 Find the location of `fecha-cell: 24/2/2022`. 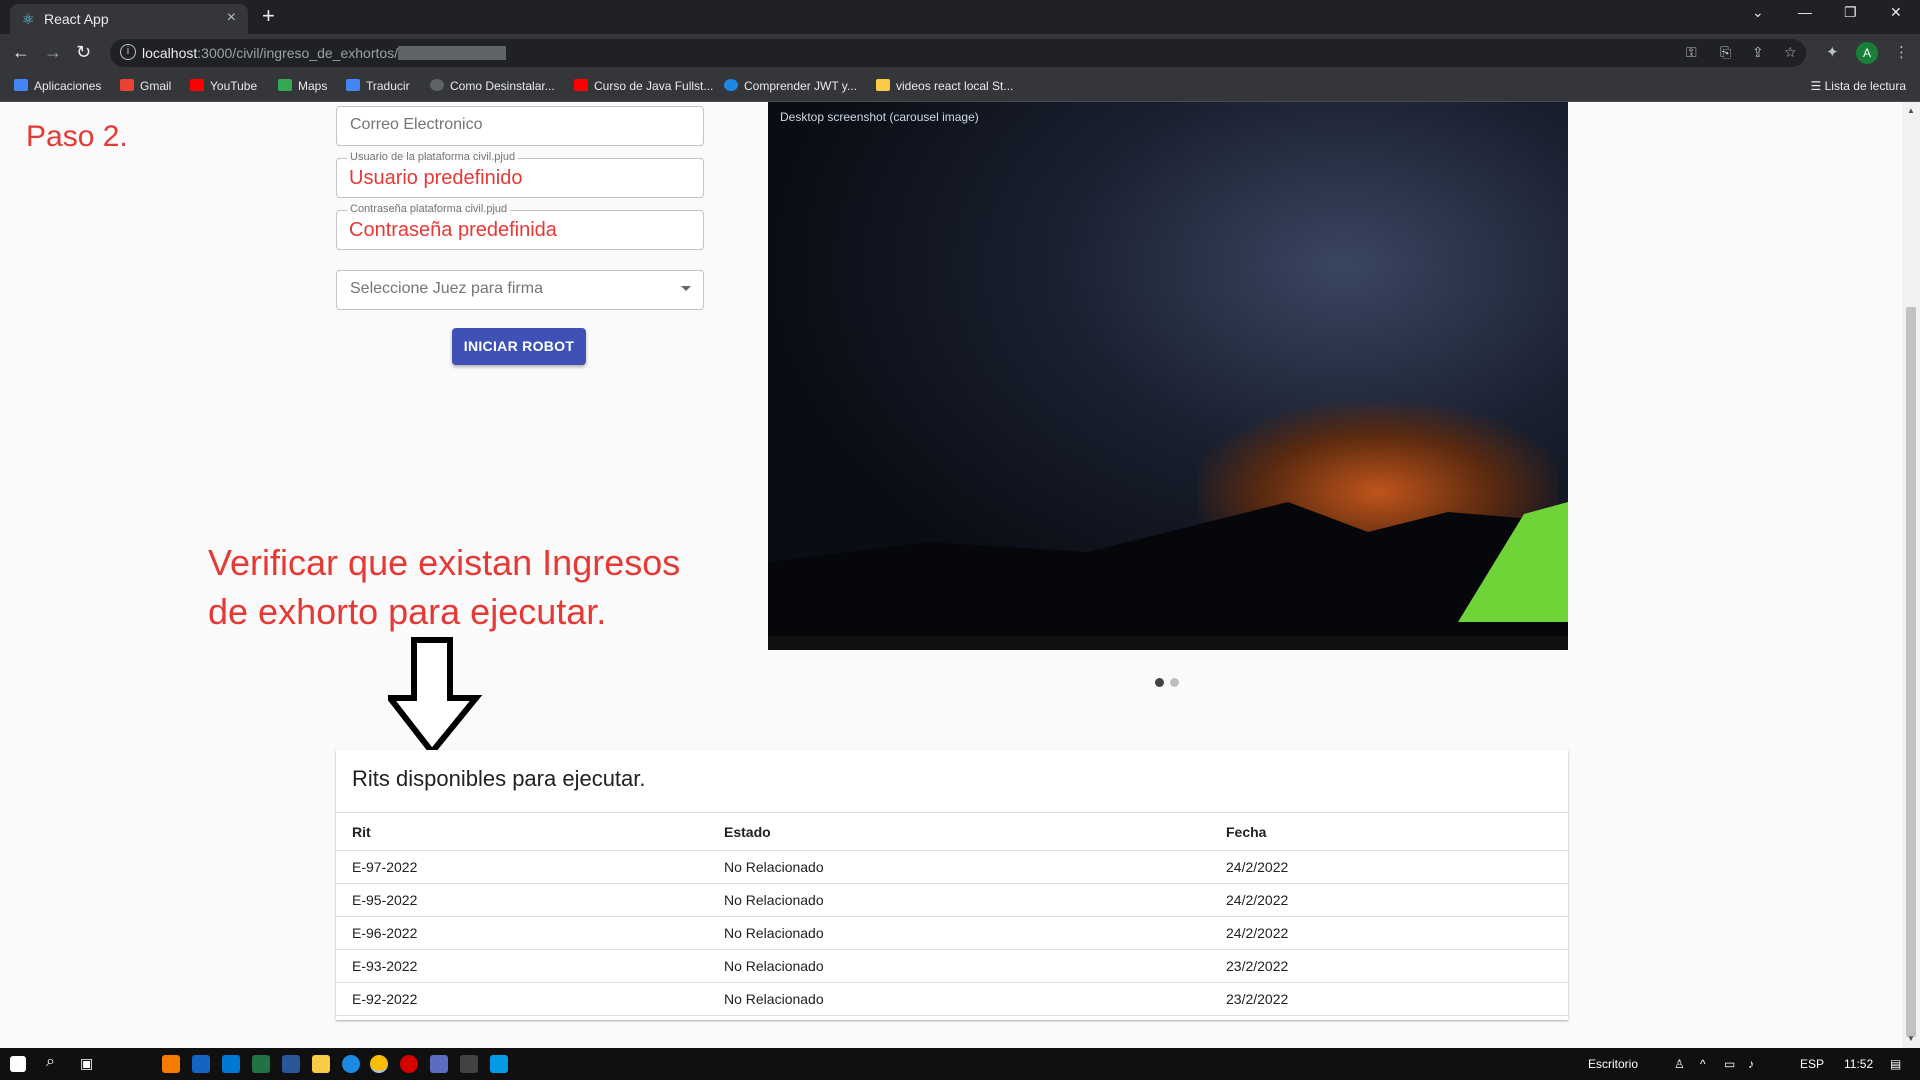

fecha-cell: 24/2/2022 is located at coordinates (1389, 900).